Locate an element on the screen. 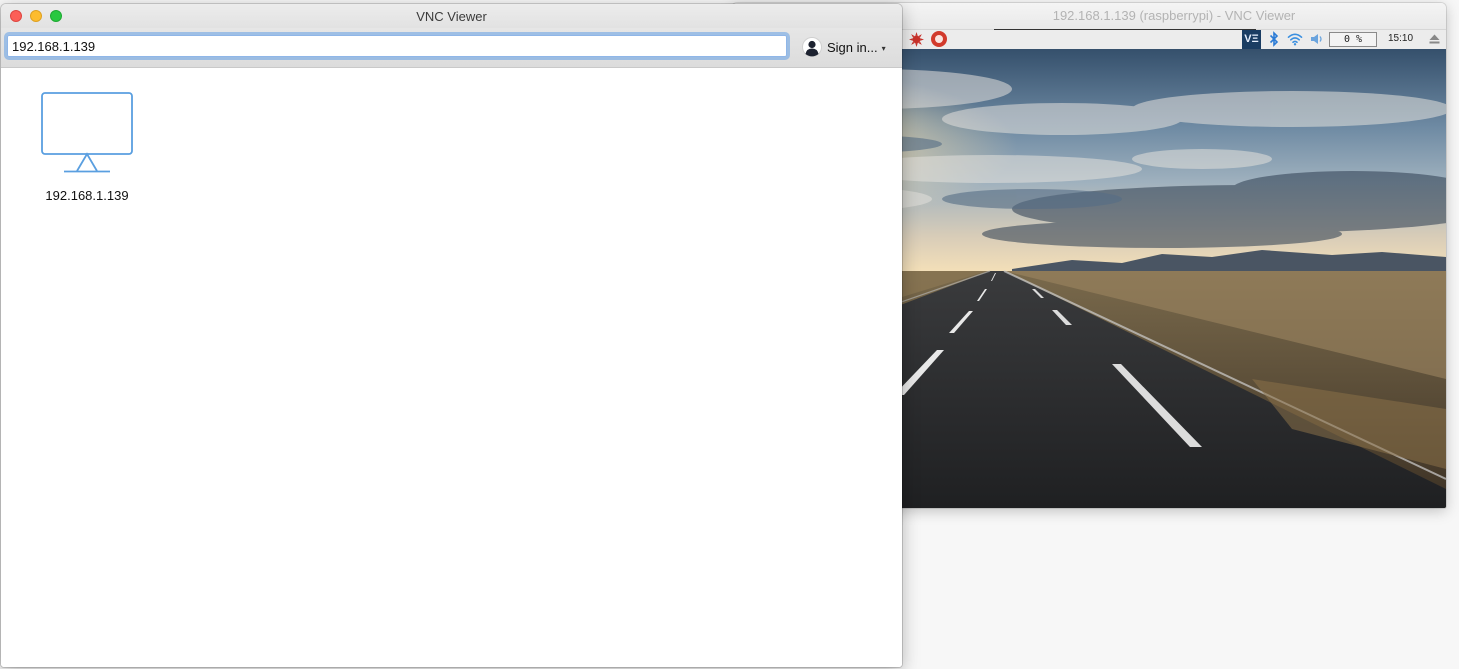  computer-label: 192.168.1.139 is located at coordinates (87, 195).